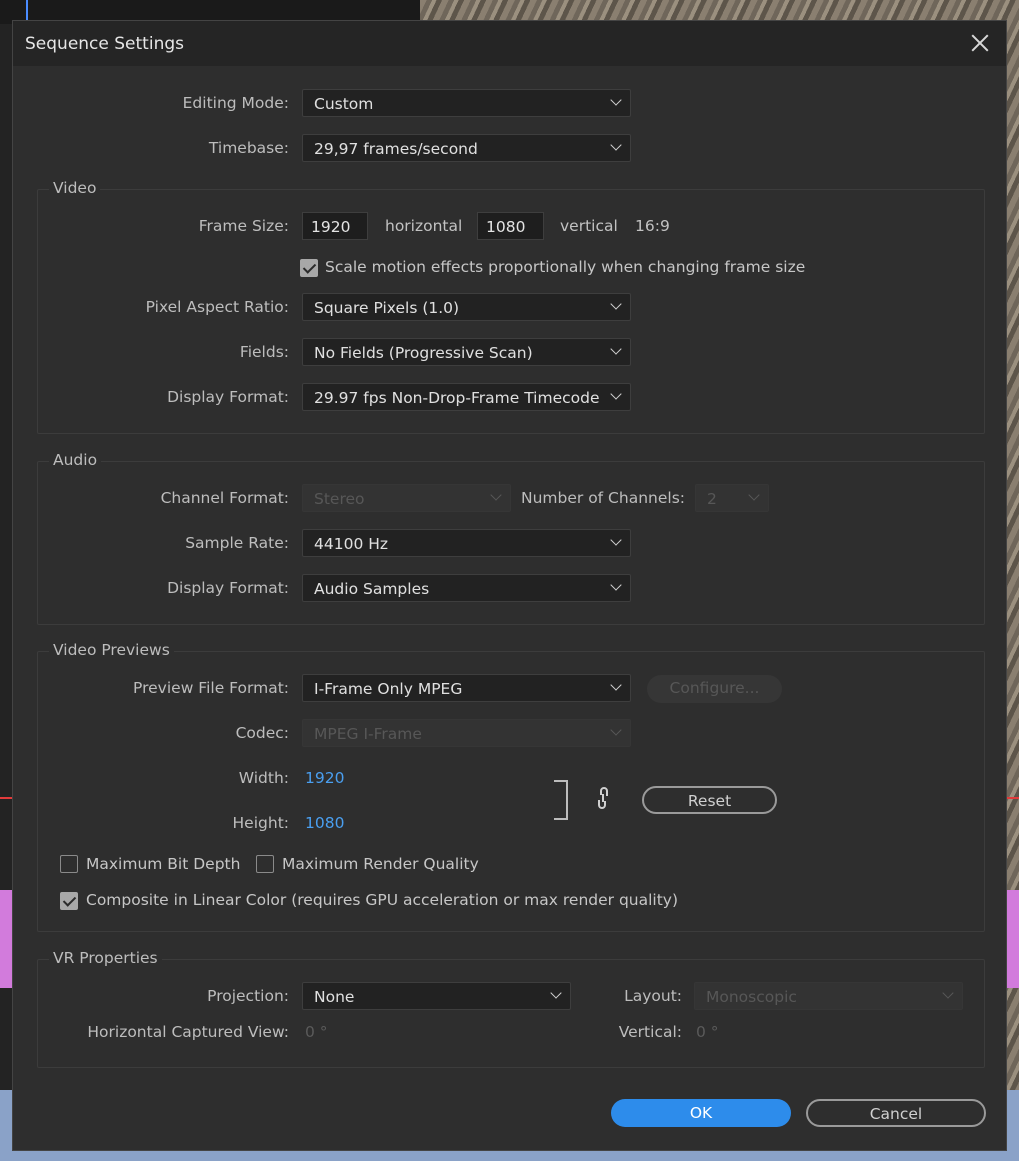 This screenshot has width=1019, height=1161. What do you see at coordinates (751, 997) in the screenshot?
I see `layout-value: Monoscopic` at bounding box center [751, 997].